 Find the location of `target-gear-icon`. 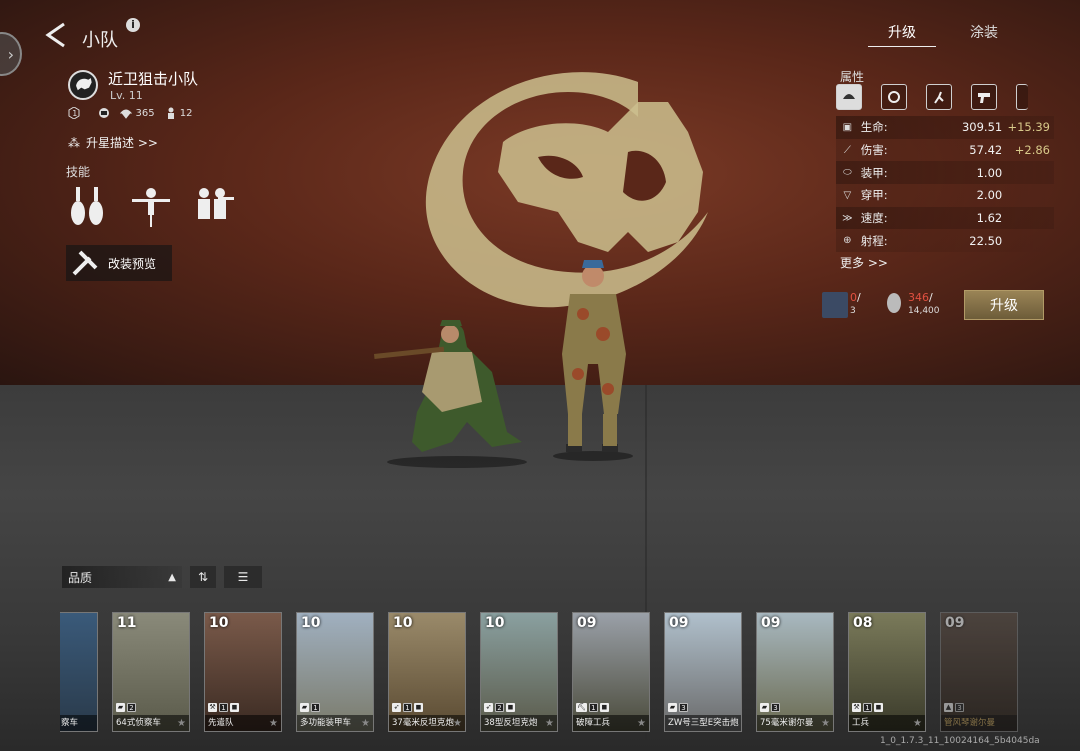

target-gear-icon is located at coordinates (894, 97).